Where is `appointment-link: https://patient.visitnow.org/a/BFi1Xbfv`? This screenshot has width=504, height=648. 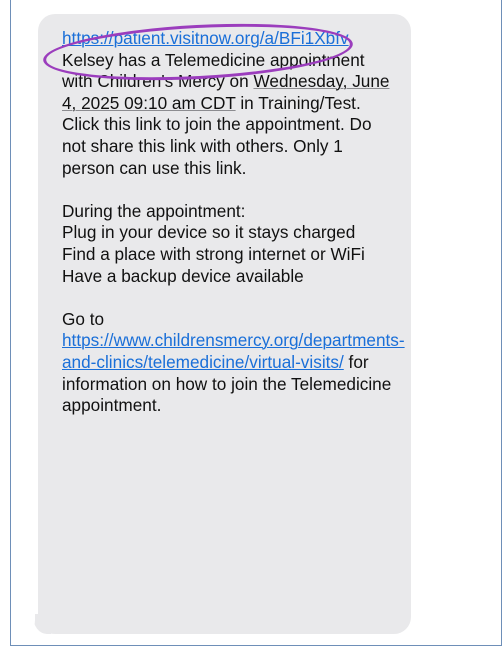 appointment-link: https://patient.visitnow.org/a/BFi1Xbfv is located at coordinates (205, 38).